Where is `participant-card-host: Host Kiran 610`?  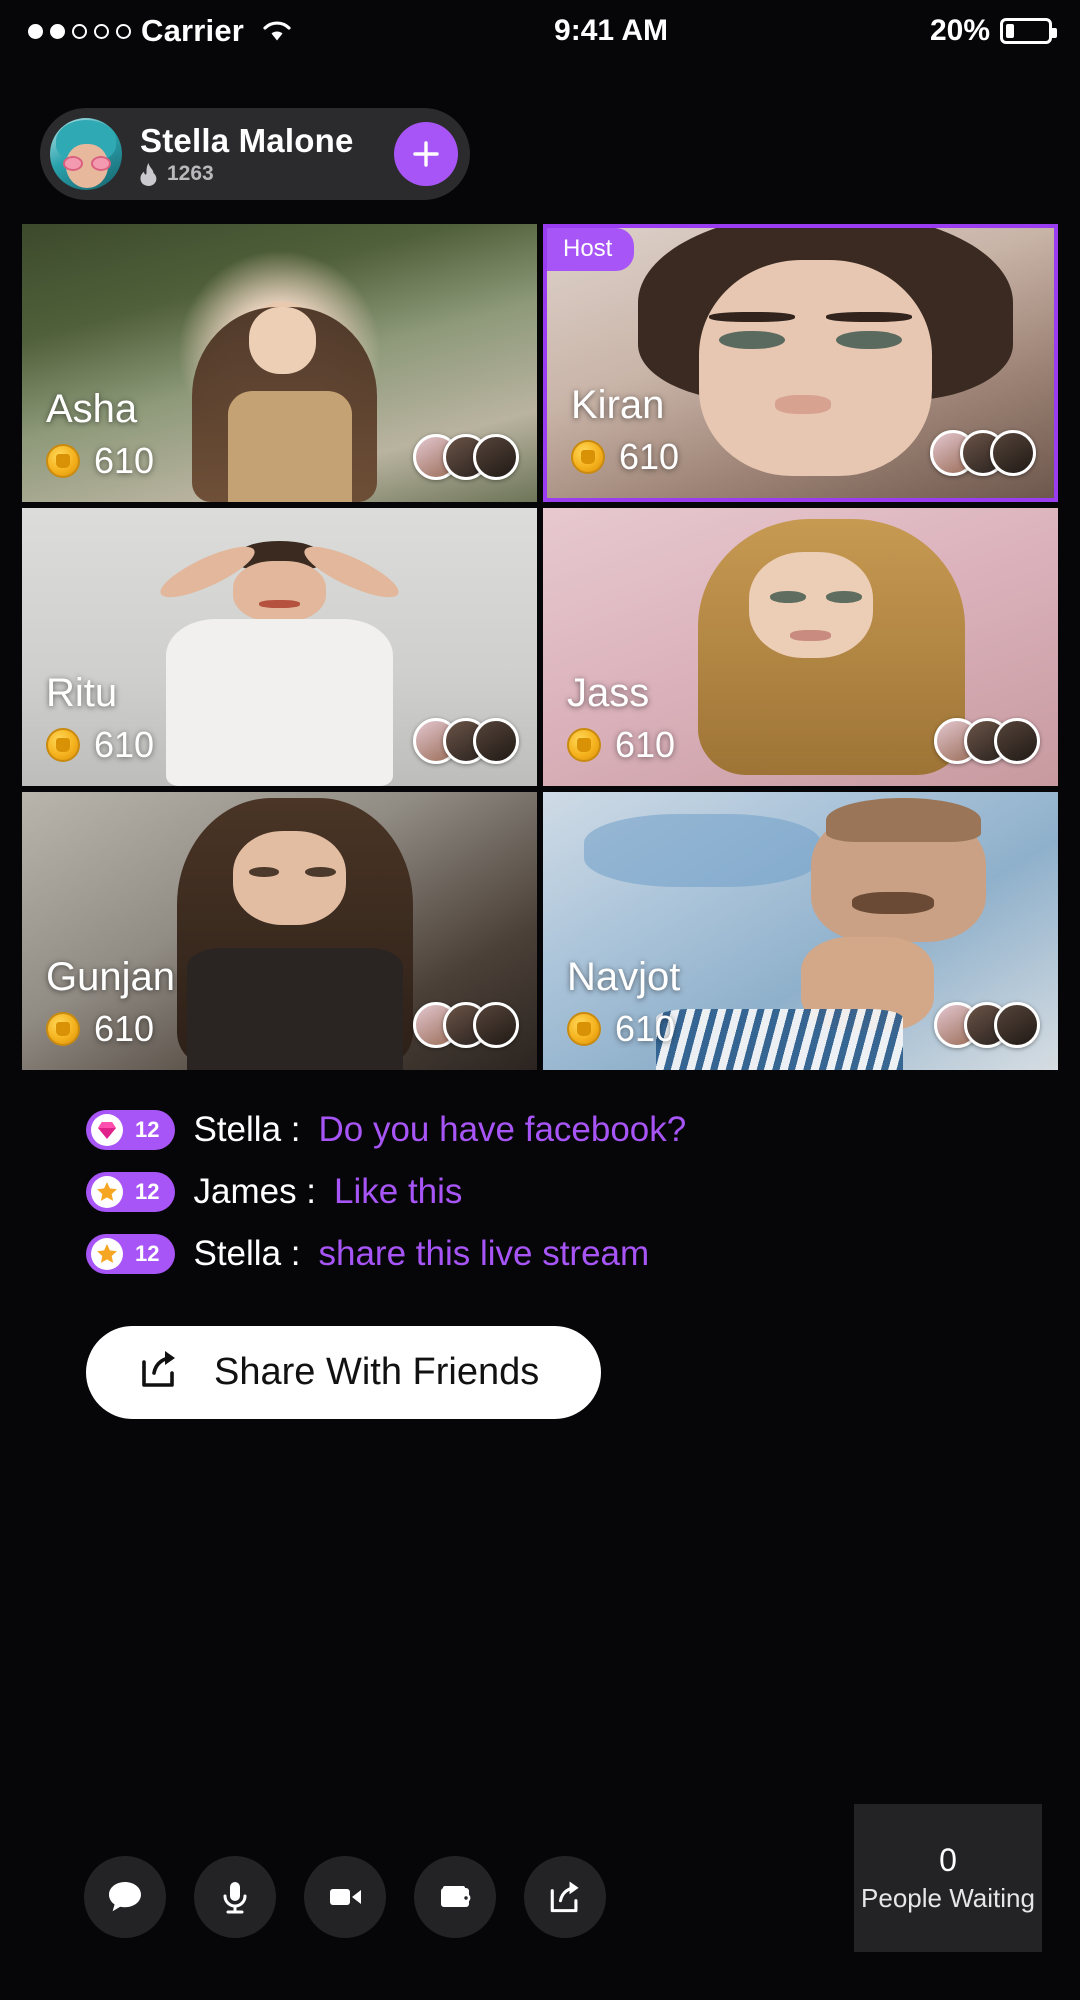 participant-card-host: Host Kiran 610 is located at coordinates (800, 363).